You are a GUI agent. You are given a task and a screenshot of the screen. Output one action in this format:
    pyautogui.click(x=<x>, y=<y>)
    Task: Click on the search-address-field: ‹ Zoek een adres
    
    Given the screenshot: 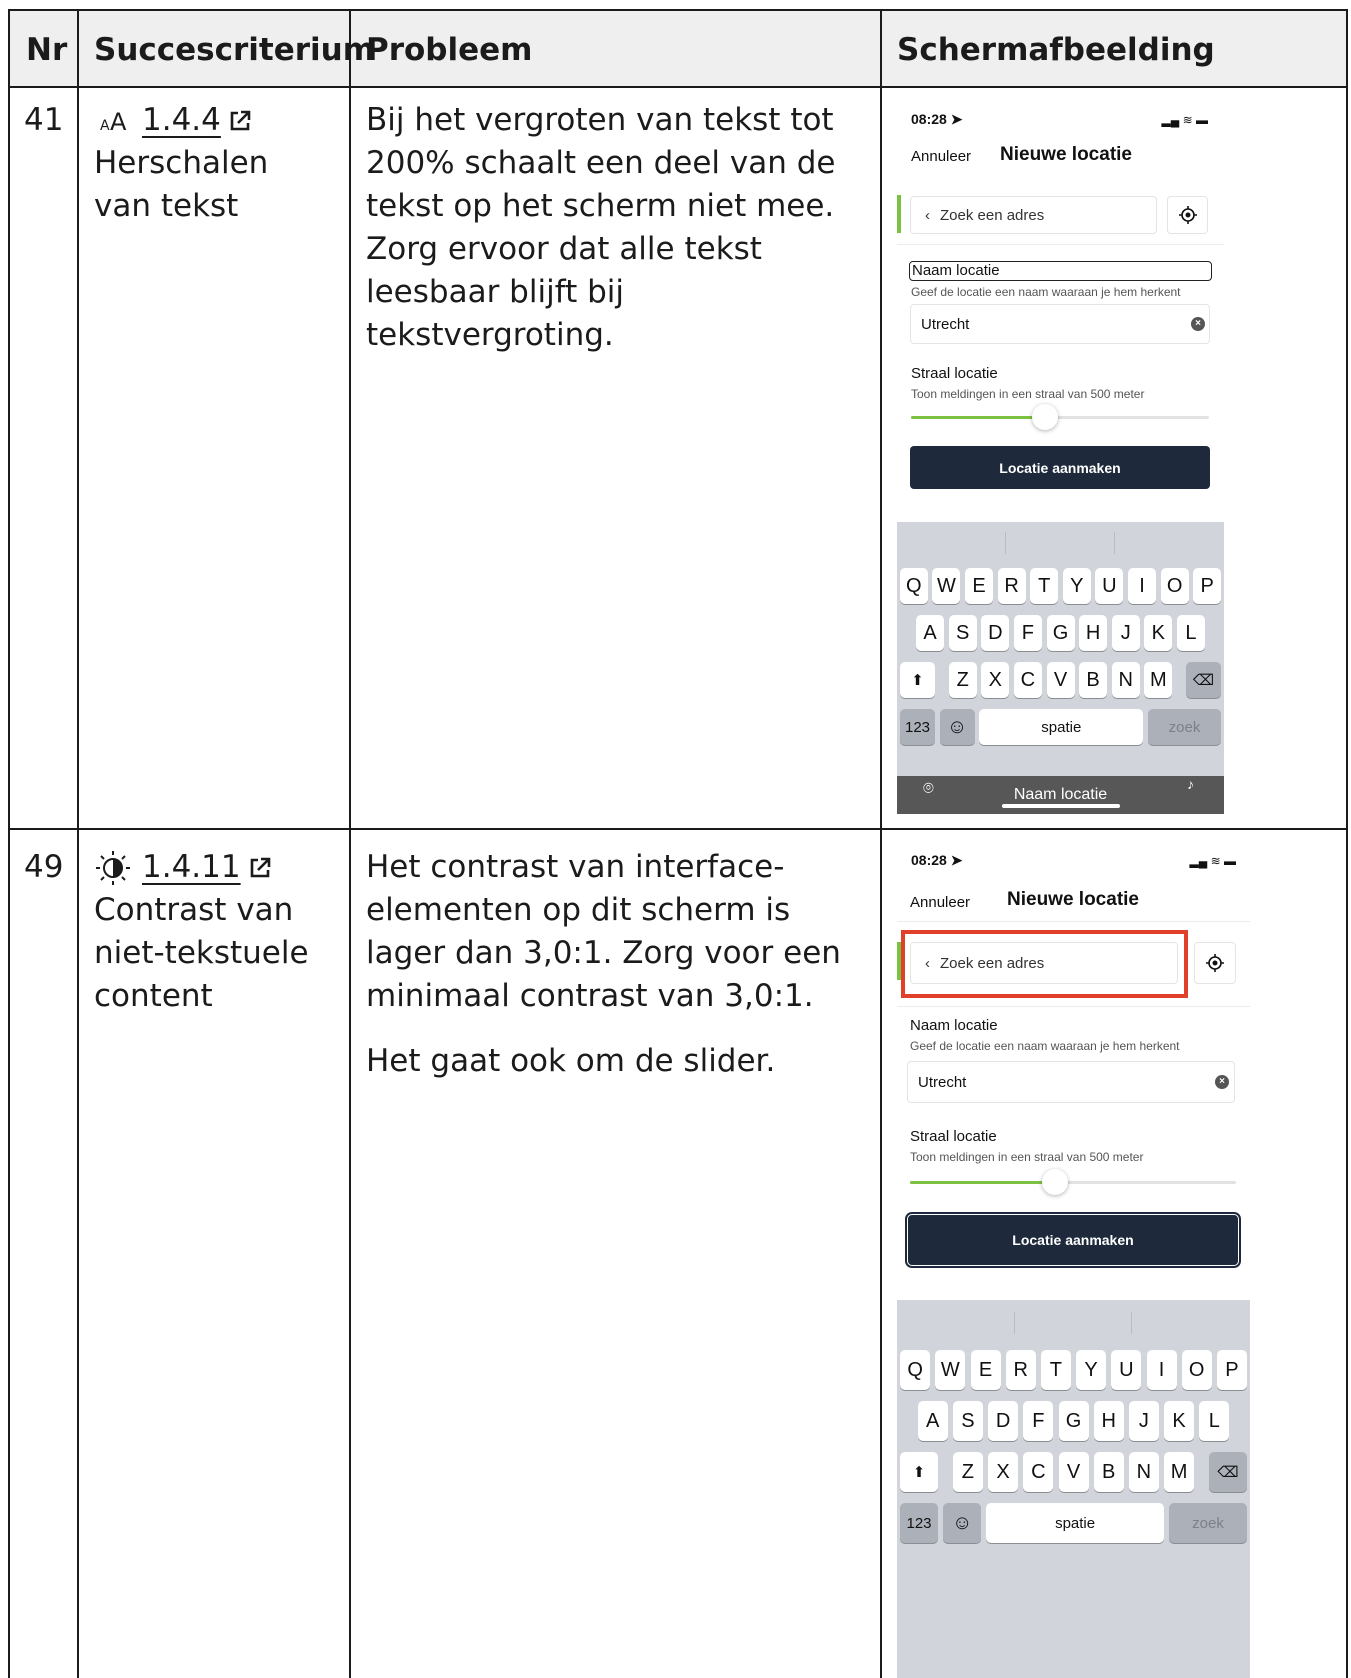 What is the action you would take?
    pyautogui.click(x=1033, y=215)
    